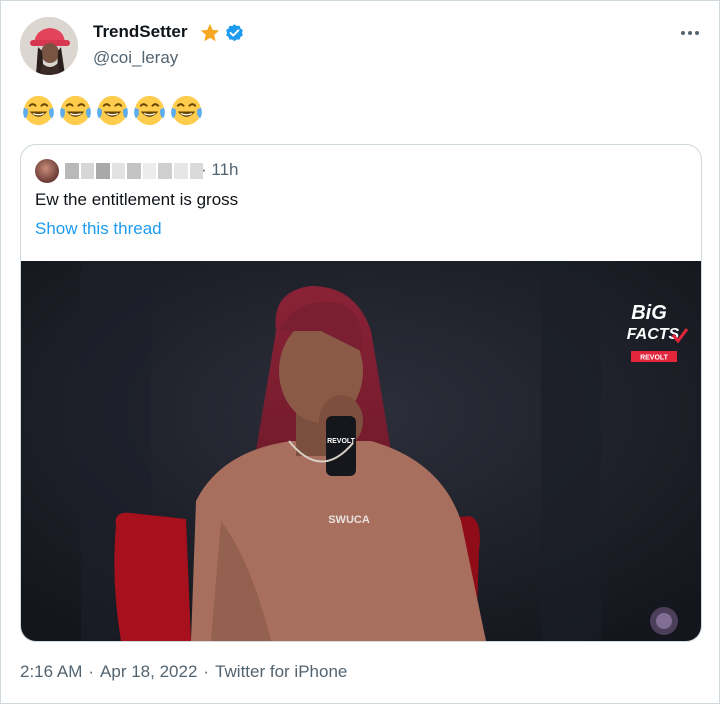 The image size is (720, 704). I want to click on svg-text: BiG, so click(649, 313).